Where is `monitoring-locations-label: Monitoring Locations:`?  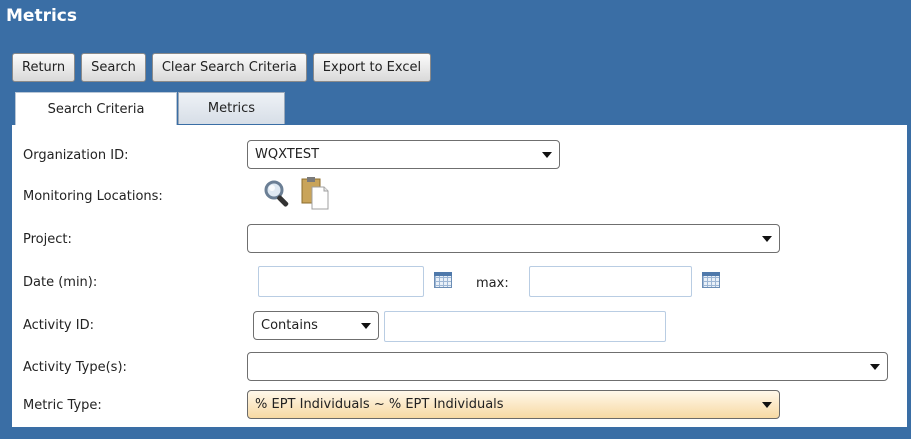 monitoring-locations-label: Monitoring Locations: is located at coordinates (93, 196).